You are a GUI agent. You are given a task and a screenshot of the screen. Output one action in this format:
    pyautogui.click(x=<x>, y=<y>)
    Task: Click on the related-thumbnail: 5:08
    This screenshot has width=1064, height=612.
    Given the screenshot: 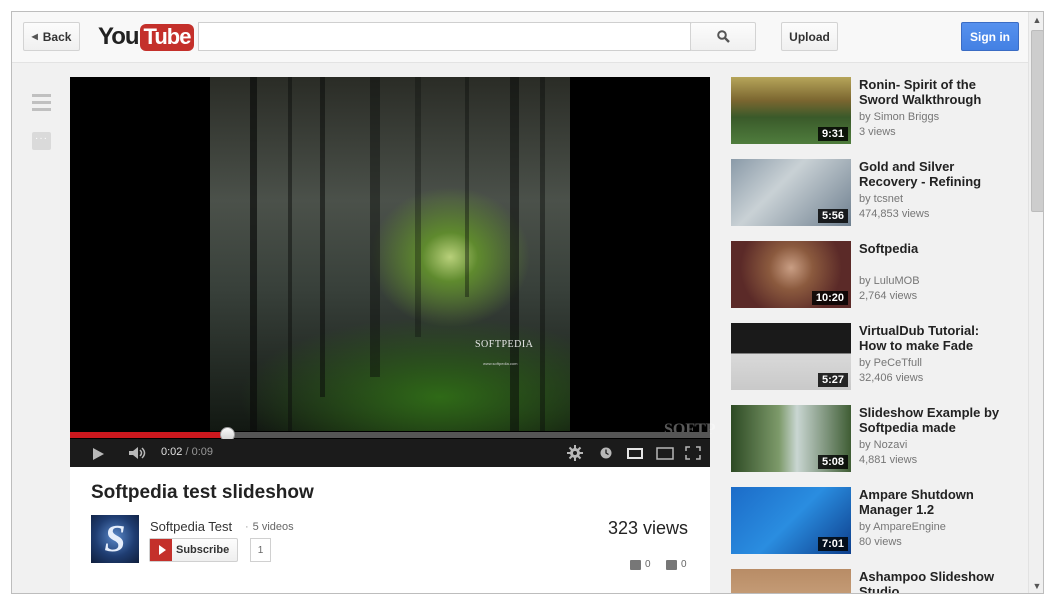 What is the action you would take?
    pyautogui.click(x=791, y=438)
    